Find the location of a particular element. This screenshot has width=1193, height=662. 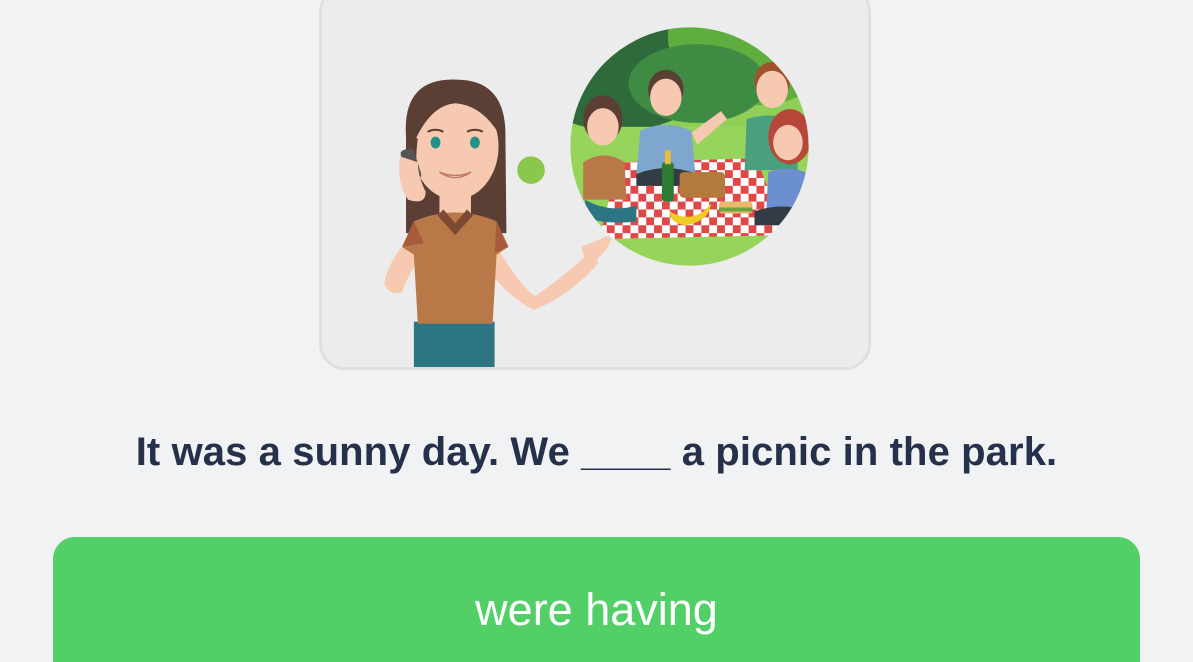

thought-dot is located at coordinates (531, 170).